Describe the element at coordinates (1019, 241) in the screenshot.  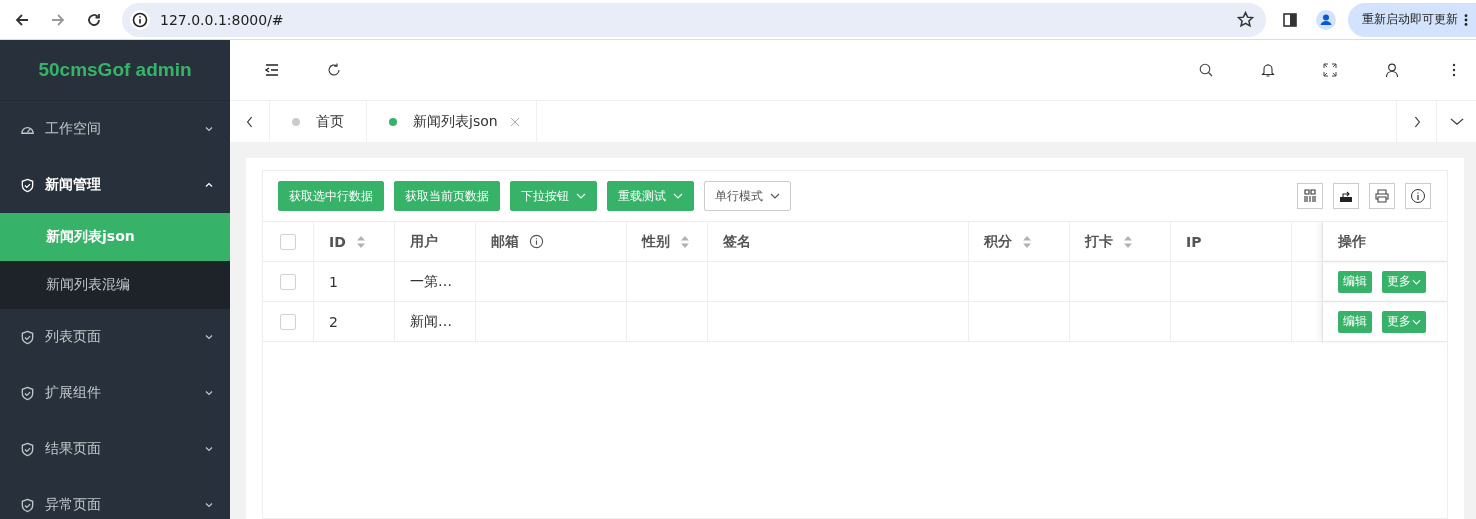
I see `column-header: 积分` at that location.